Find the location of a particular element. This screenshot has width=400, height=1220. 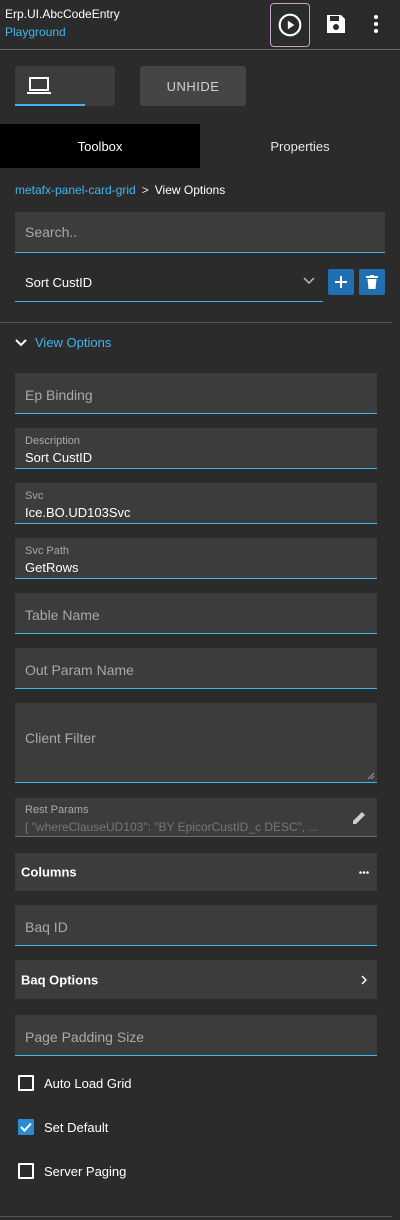

set-default-checkbox: Set Default is located at coordinates (63, 1127).